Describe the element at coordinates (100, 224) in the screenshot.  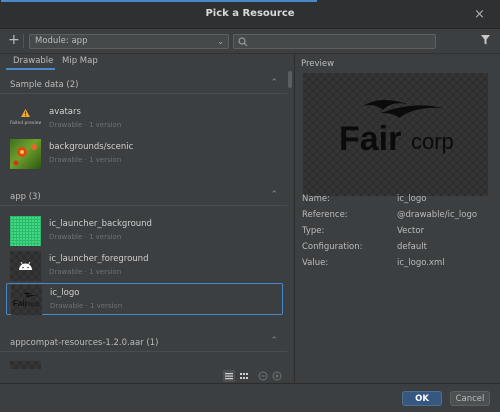
I see `resource-name: ic_launcher_background` at that location.